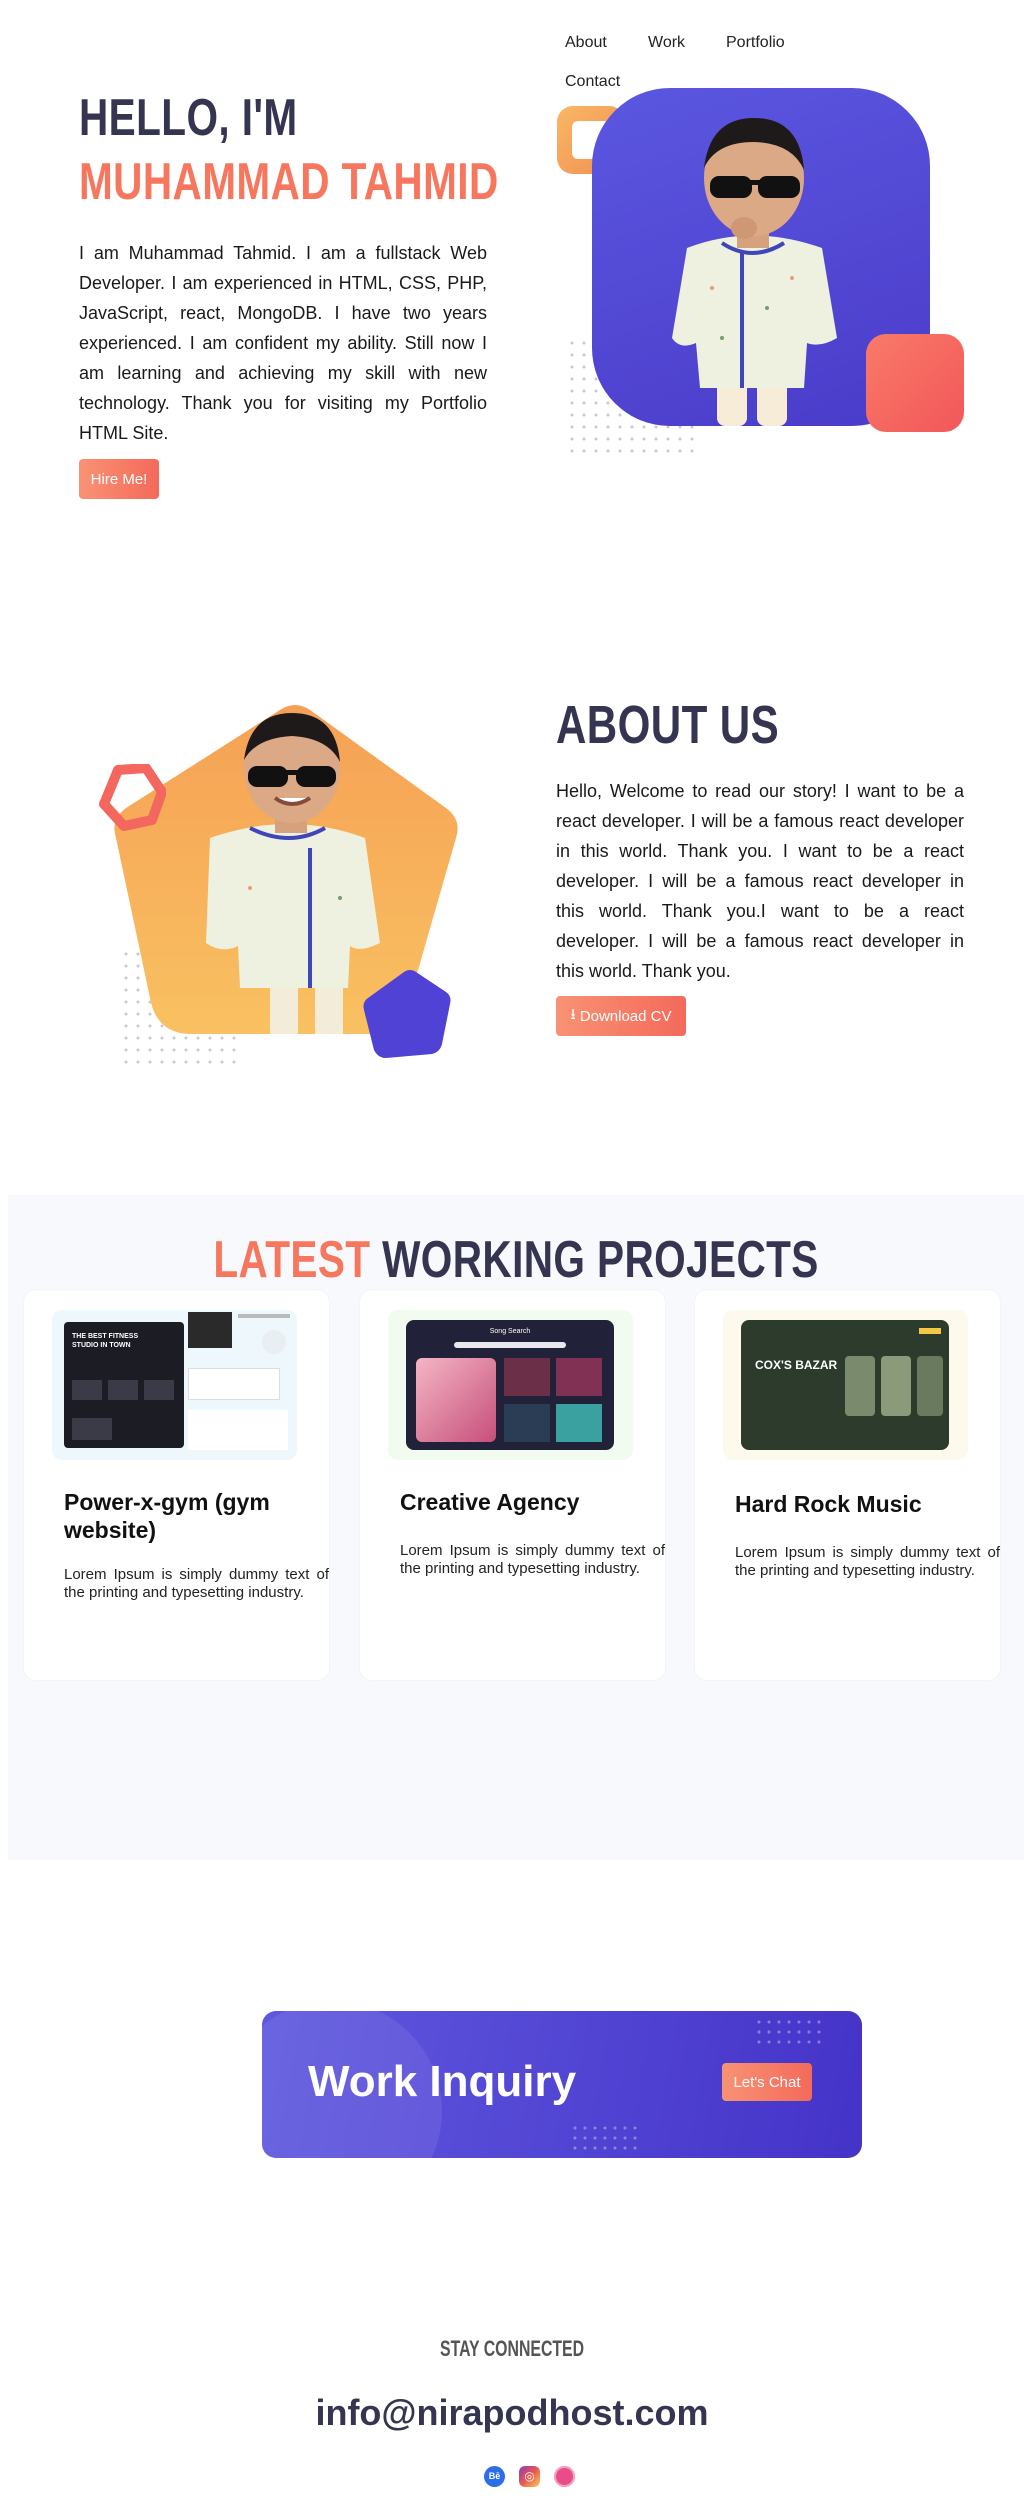  I want to click on purple-pentagon-shape, so click(407, 1014).